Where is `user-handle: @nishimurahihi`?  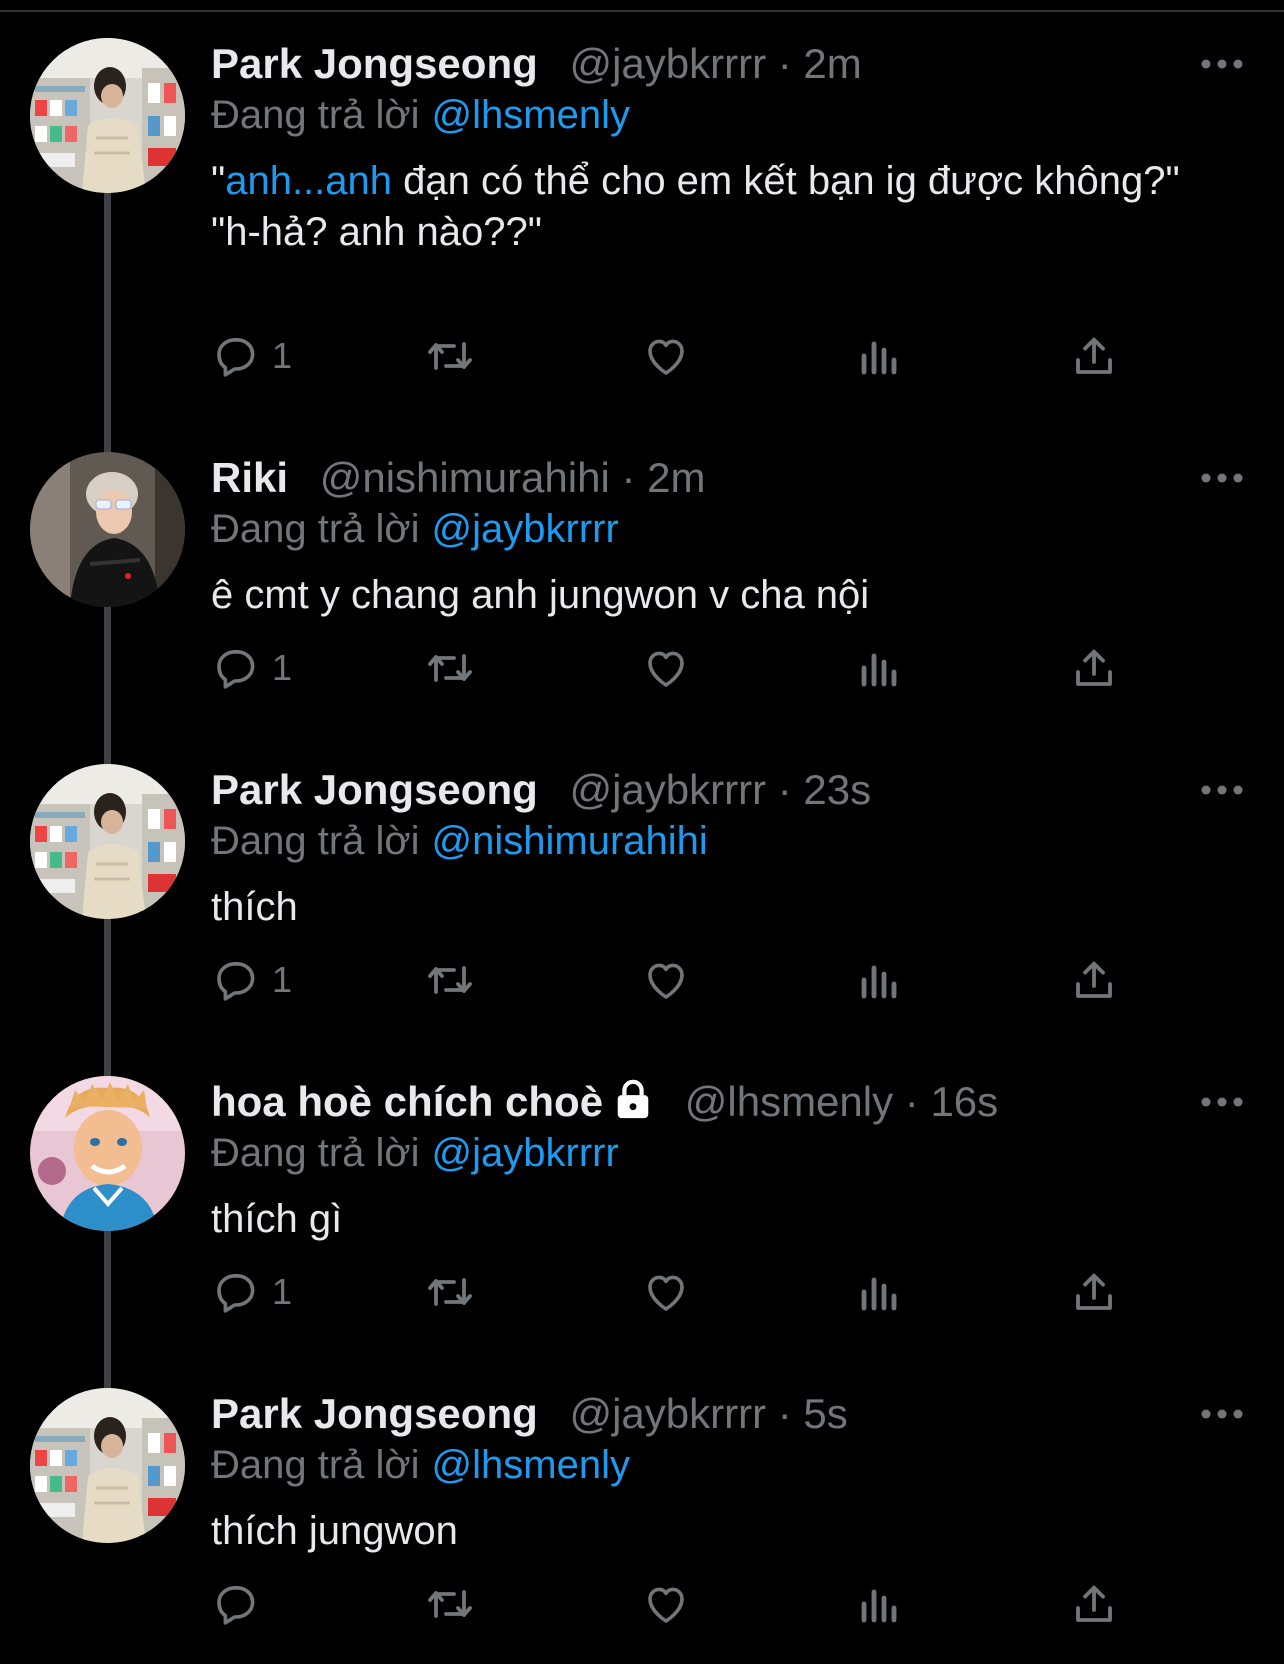
user-handle: @nishimurahihi is located at coordinates (465, 477).